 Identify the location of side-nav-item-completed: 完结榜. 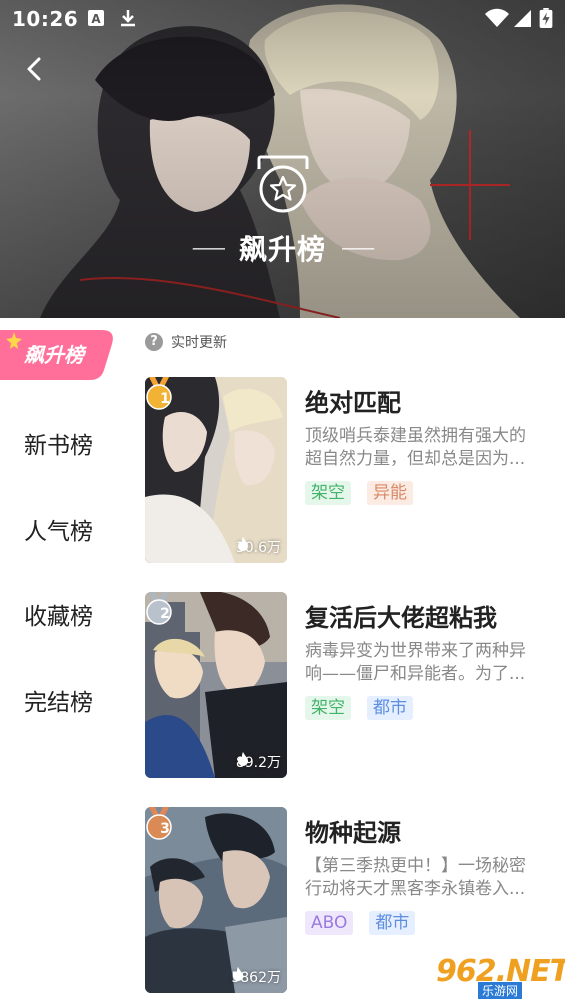
(58, 700).